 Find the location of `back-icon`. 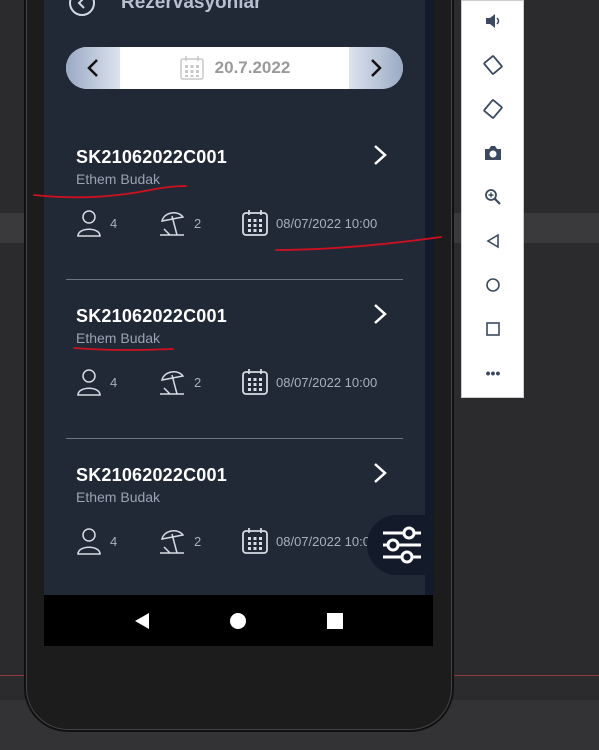

back-icon is located at coordinates (493, 241).